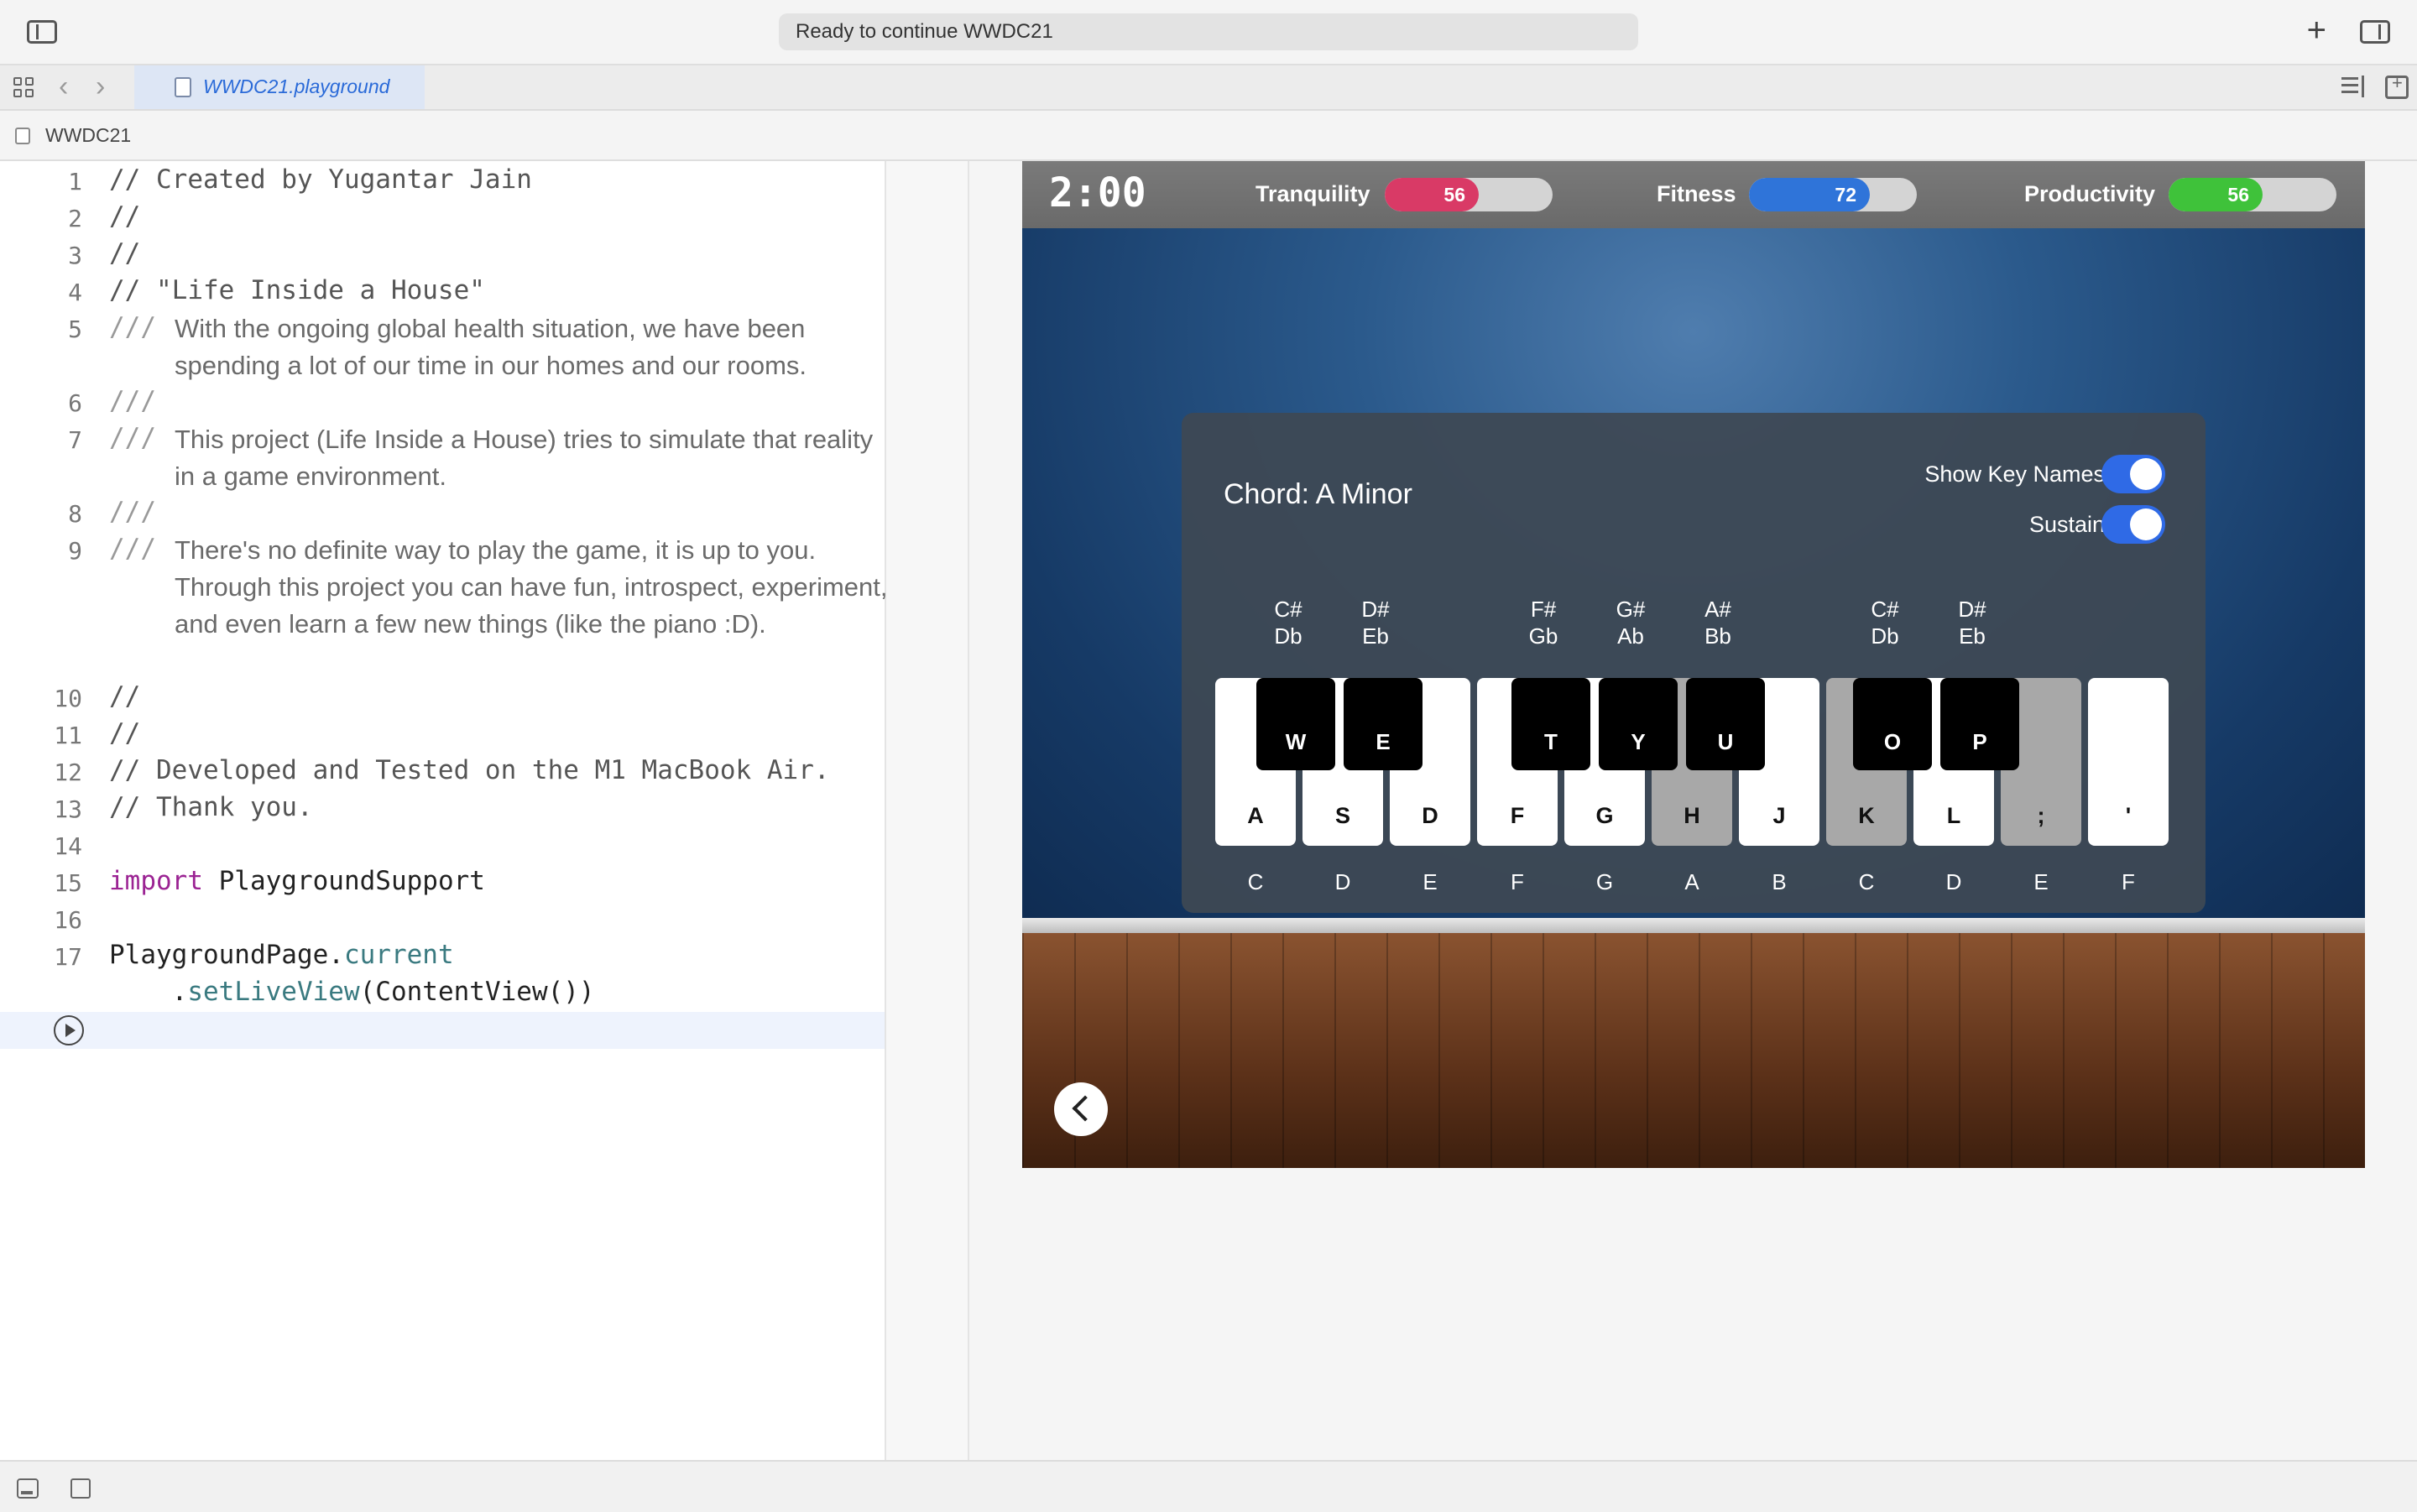 The image size is (2417, 1512). I want to click on keyword: import, so click(156, 881).